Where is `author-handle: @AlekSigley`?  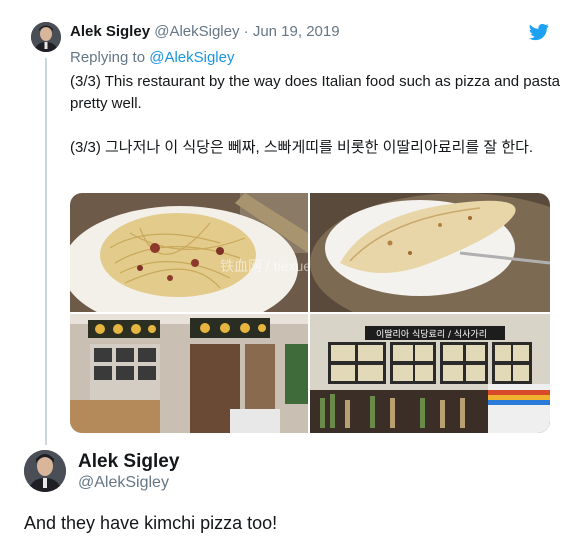
author-handle: @AlekSigley is located at coordinates (196, 31).